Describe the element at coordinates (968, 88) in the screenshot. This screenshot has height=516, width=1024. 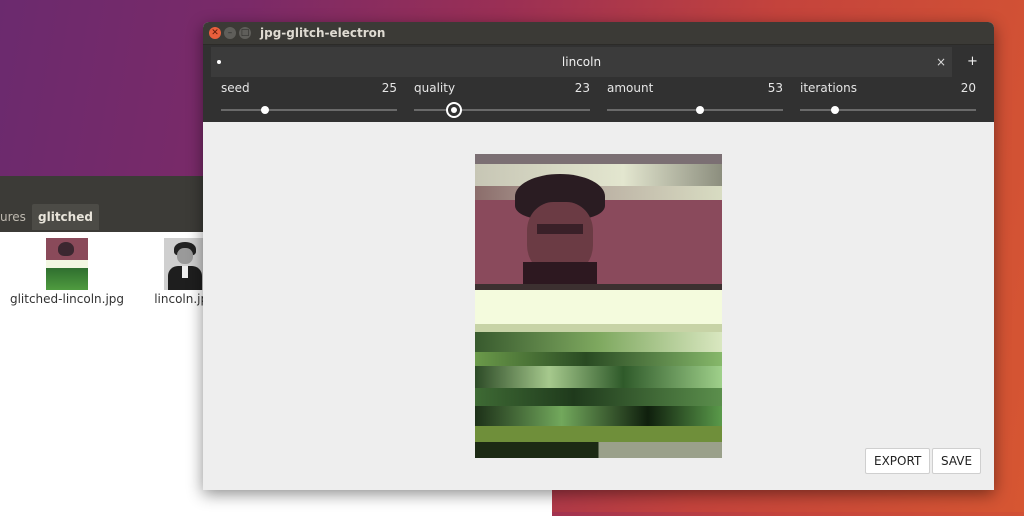
I see `slider-value: 20` at that location.